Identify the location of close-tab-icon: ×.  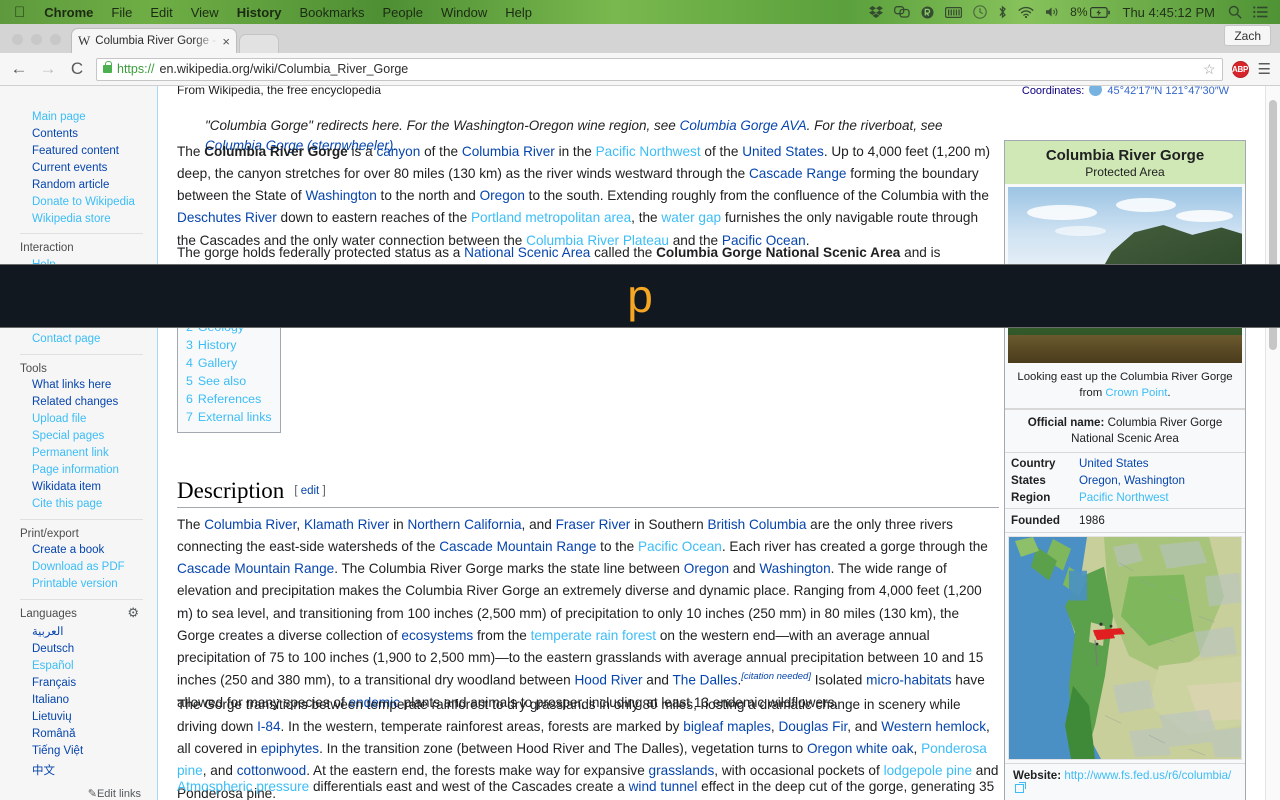
(226, 41).